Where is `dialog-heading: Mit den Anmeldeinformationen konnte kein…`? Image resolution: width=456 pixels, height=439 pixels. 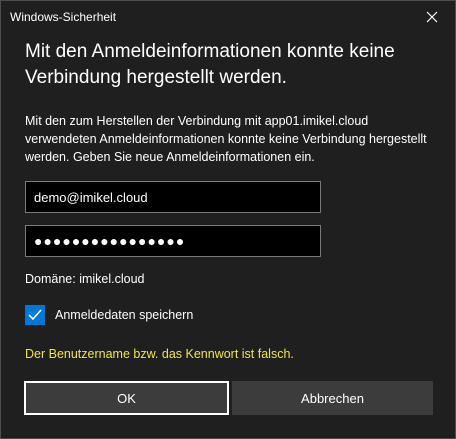
dialog-heading: Mit den Anmeldeinformationen konnte kein… is located at coordinates (210, 64).